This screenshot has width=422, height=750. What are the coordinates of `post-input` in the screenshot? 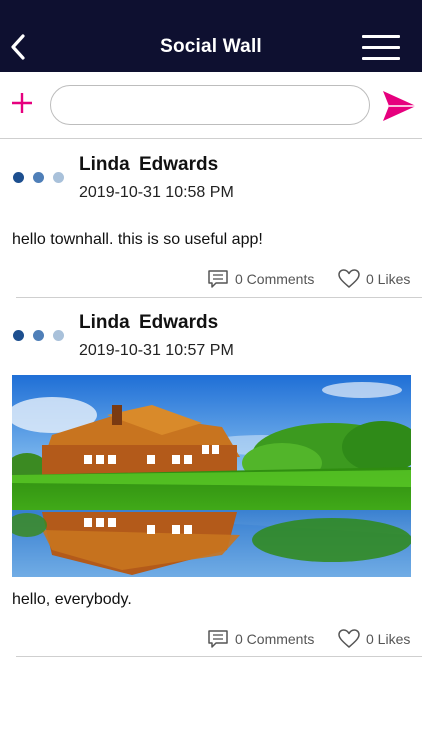 It's located at (210, 105).